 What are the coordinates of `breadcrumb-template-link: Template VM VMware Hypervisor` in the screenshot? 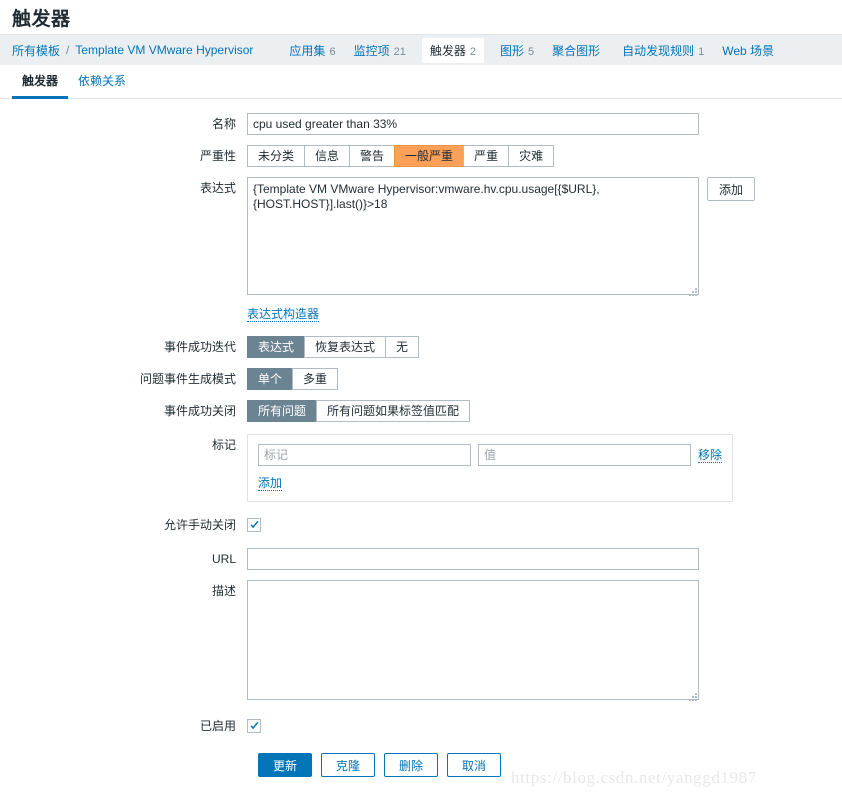 It's located at (164, 50).